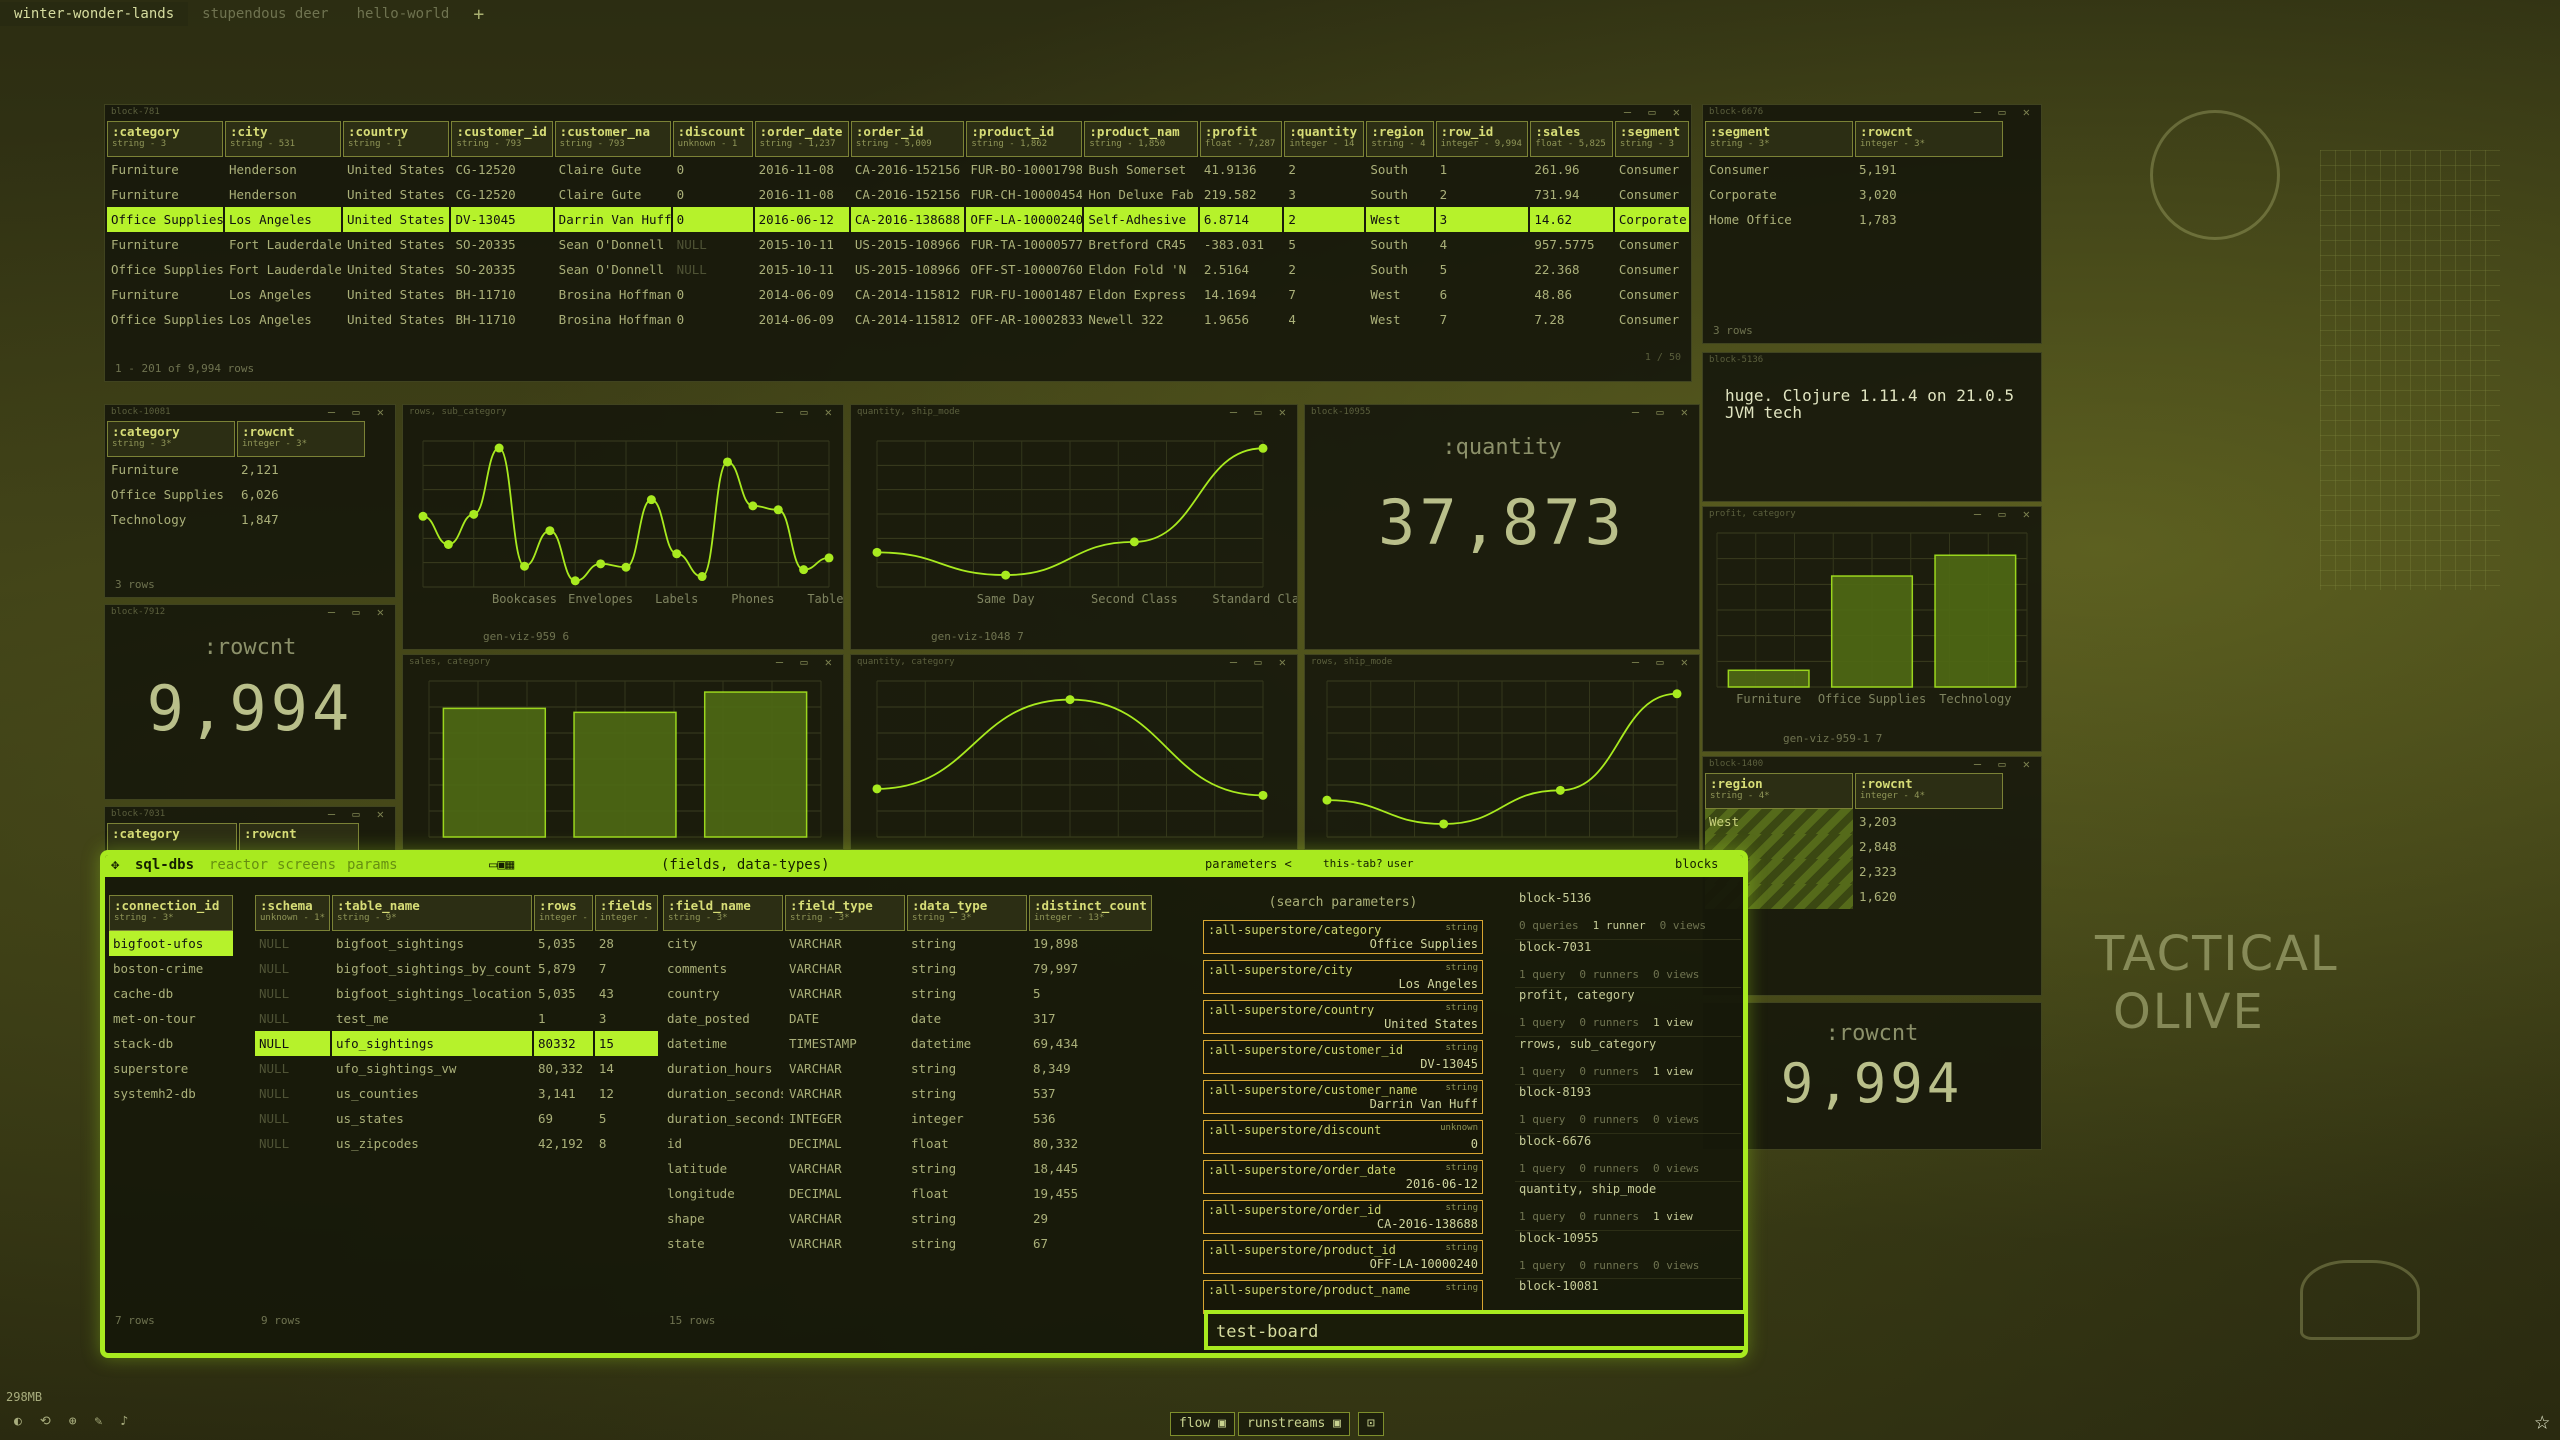  I want to click on tab-hello-world: hello-world, so click(403, 14).